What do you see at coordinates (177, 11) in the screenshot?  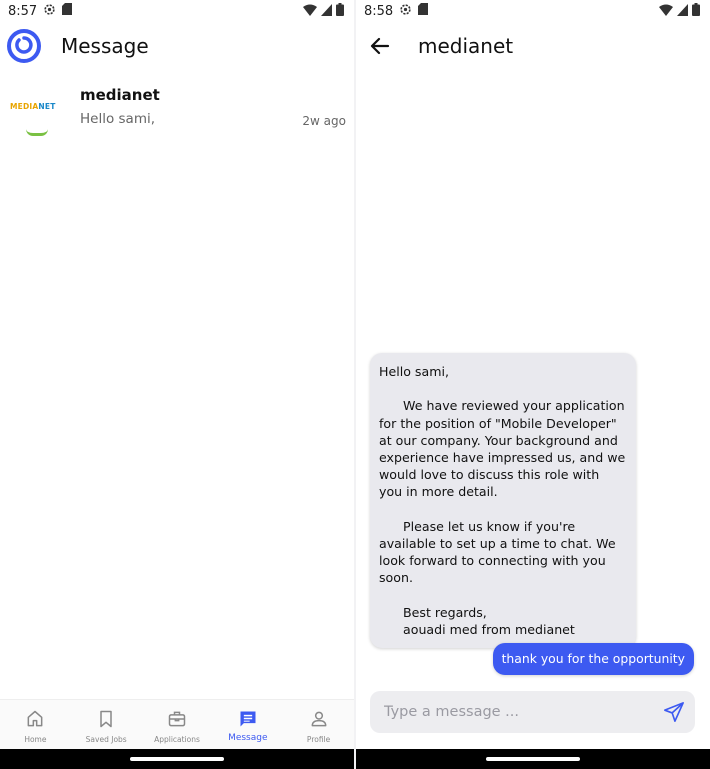 I see `status-bar: 8:57` at bounding box center [177, 11].